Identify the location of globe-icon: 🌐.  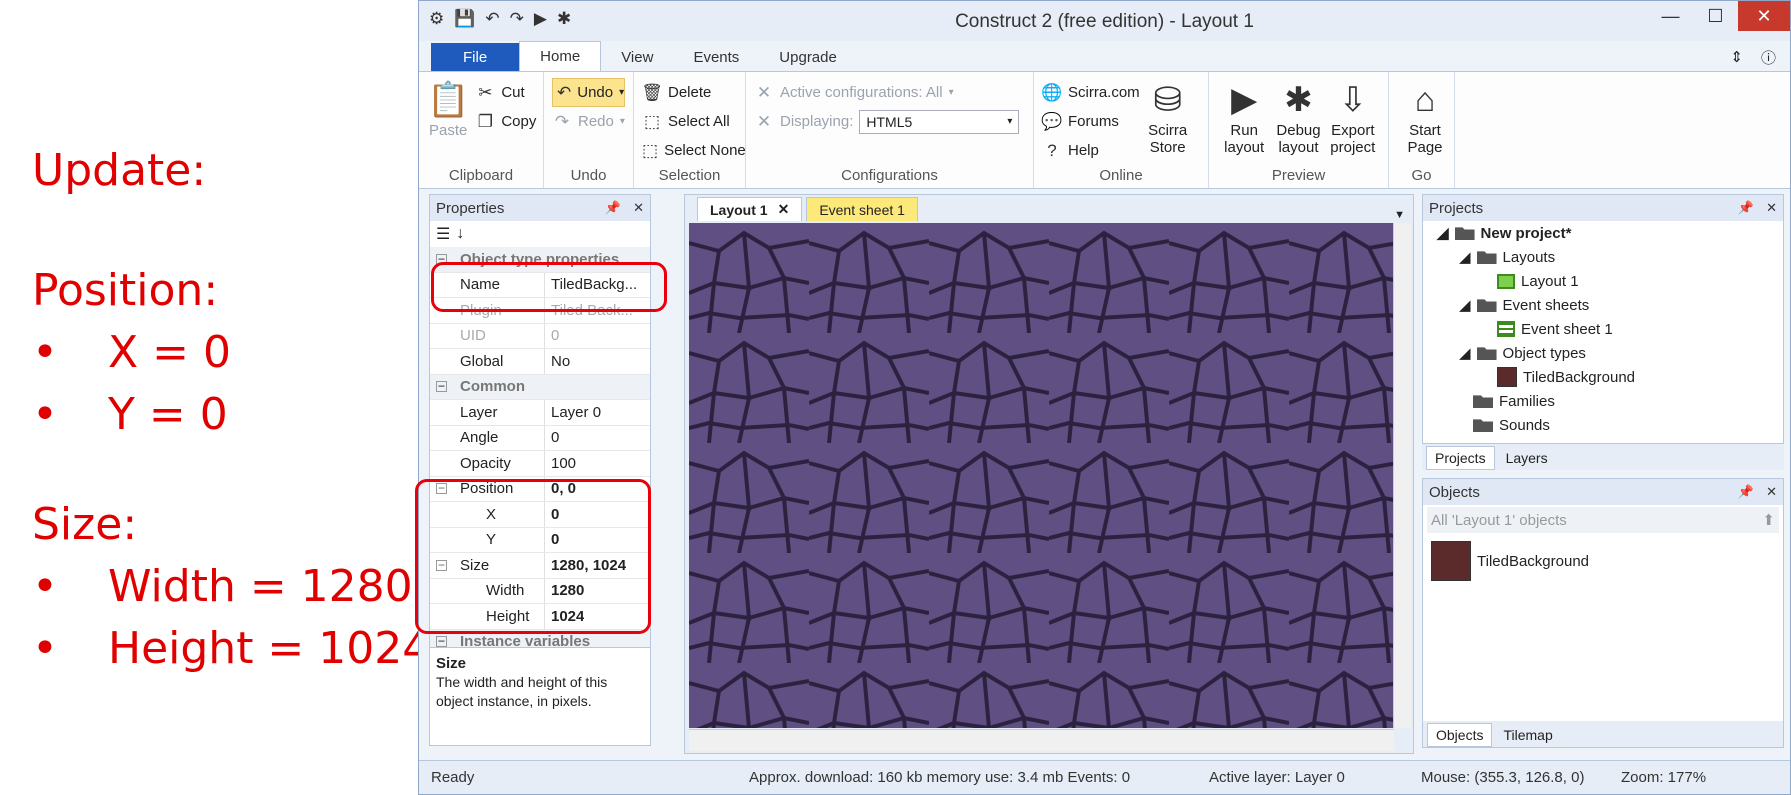
(1052, 92).